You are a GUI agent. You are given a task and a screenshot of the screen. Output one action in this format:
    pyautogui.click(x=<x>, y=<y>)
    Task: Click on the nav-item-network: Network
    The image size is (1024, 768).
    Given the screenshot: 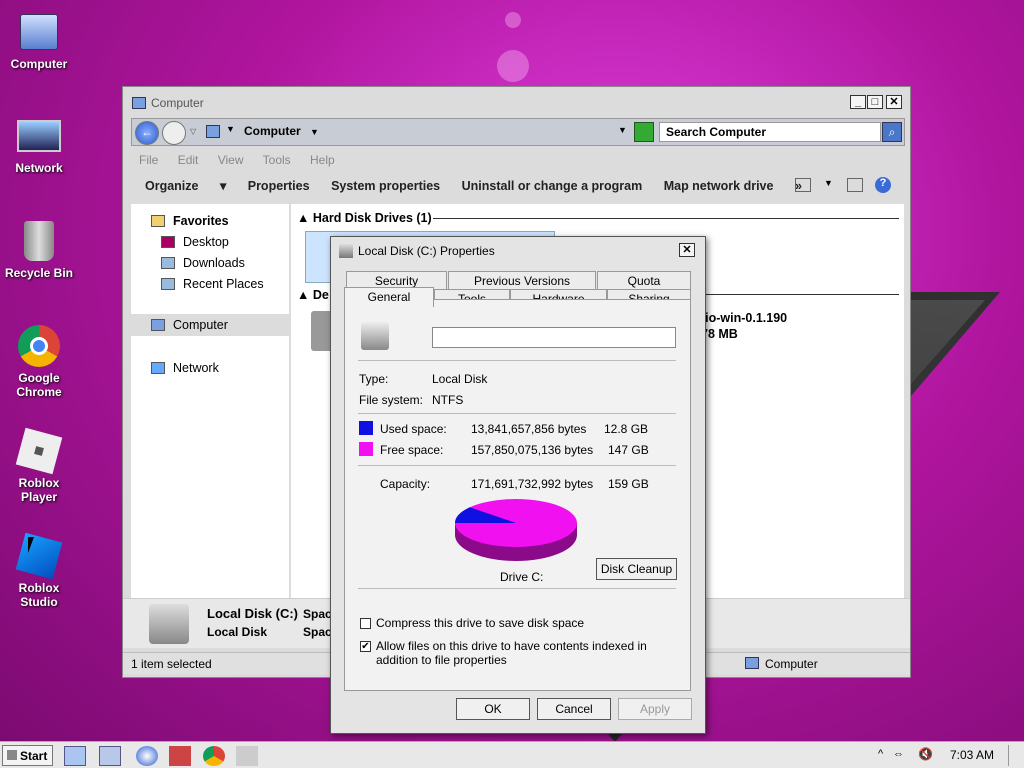 What is the action you would take?
    pyautogui.click(x=185, y=368)
    